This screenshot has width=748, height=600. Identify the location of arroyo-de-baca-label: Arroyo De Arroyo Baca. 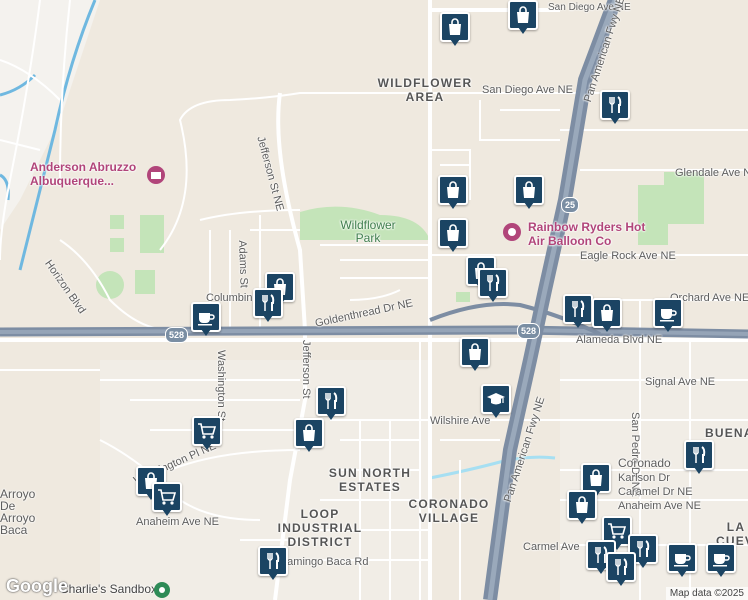
(18, 512).